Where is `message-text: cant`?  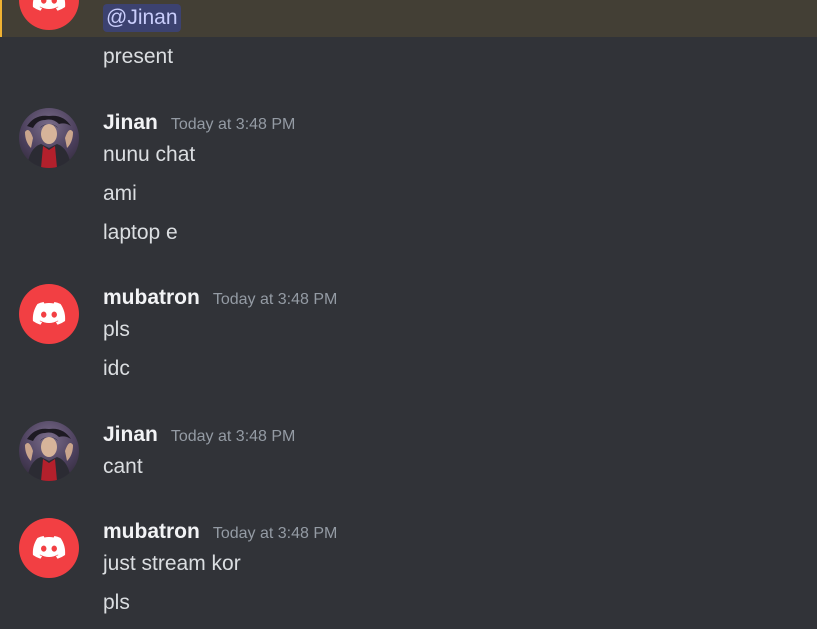 message-text: cant is located at coordinates (123, 466).